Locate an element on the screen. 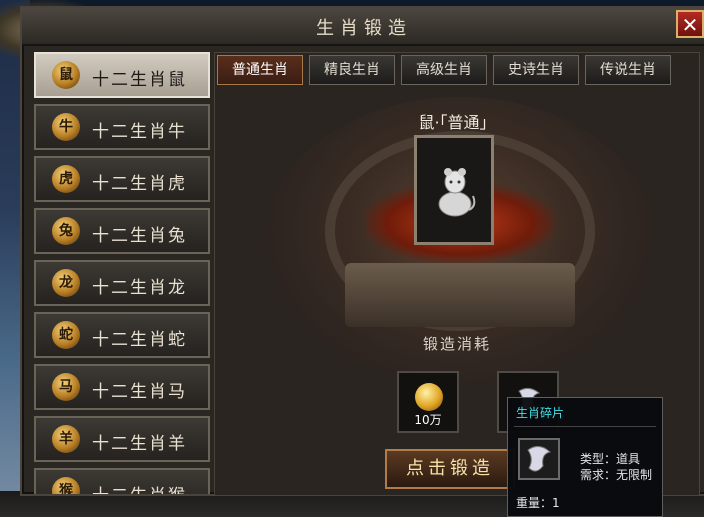 Image resolution: width=704 pixels, height=517 pixels. tab-epic-zodiac: 史诗生肖 is located at coordinates (536, 70).